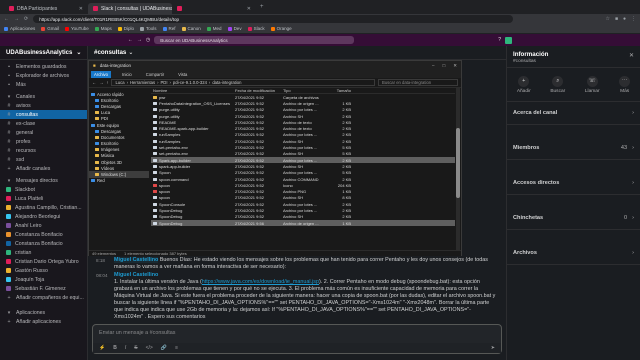  I want to click on chevron-right-icon: ›, so click(633, 183).